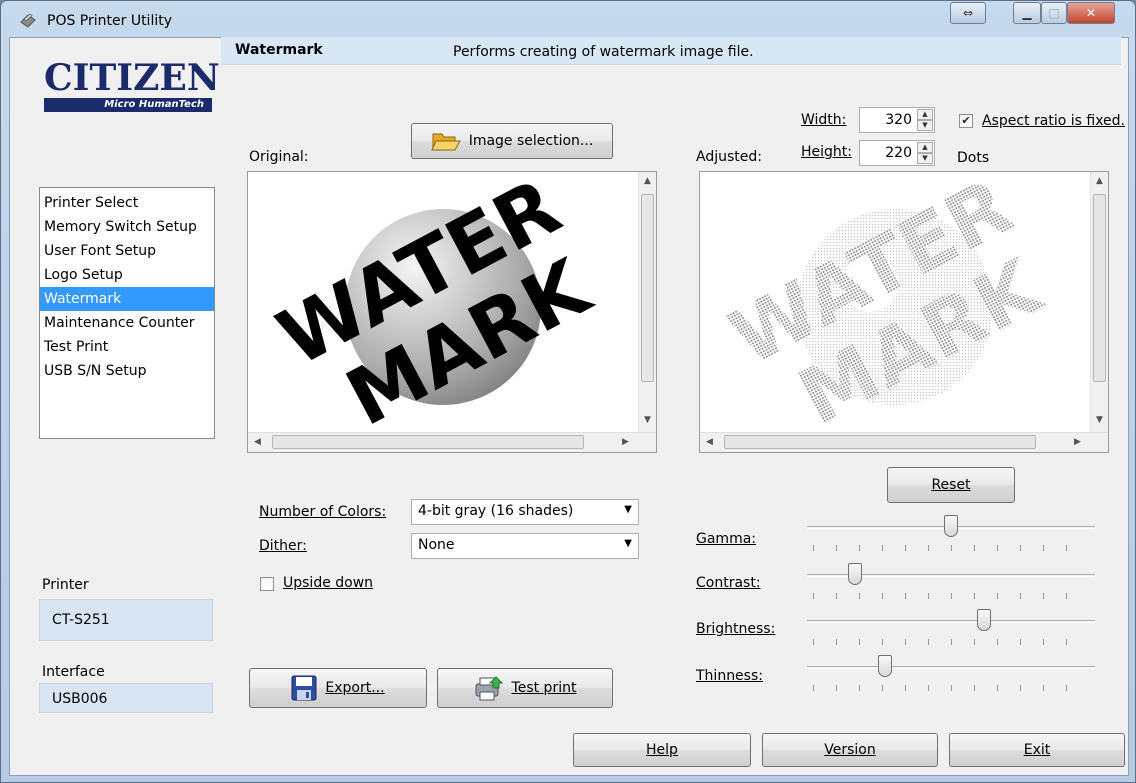  I want to click on test-print-button: Test print, so click(525, 688).